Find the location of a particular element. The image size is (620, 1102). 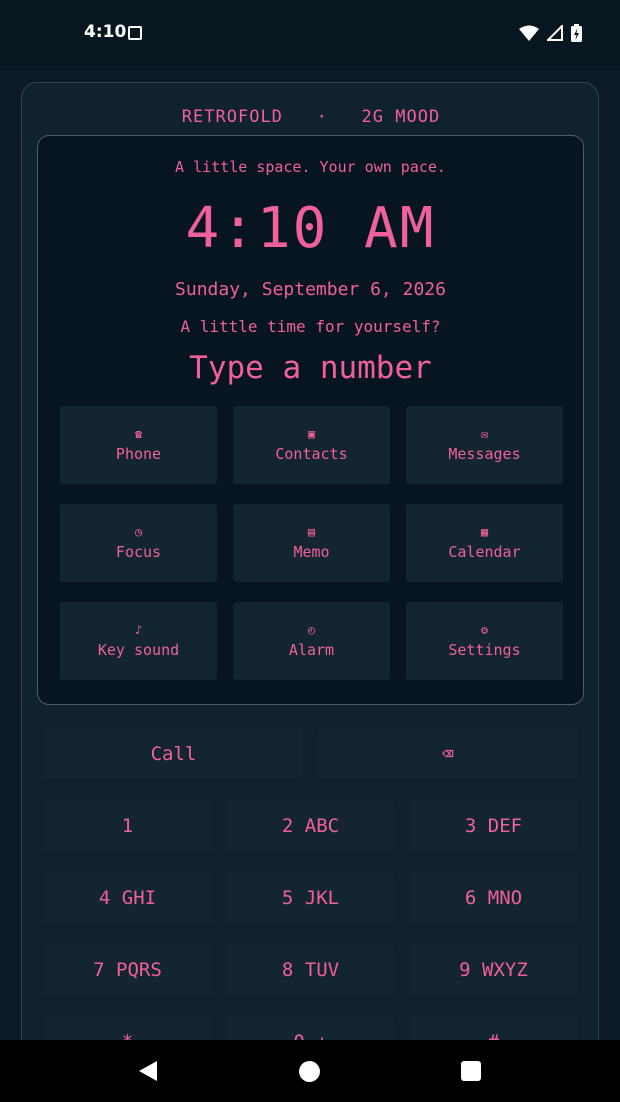

app-alarm: ◴ Alarm is located at coordinates (311, 641).